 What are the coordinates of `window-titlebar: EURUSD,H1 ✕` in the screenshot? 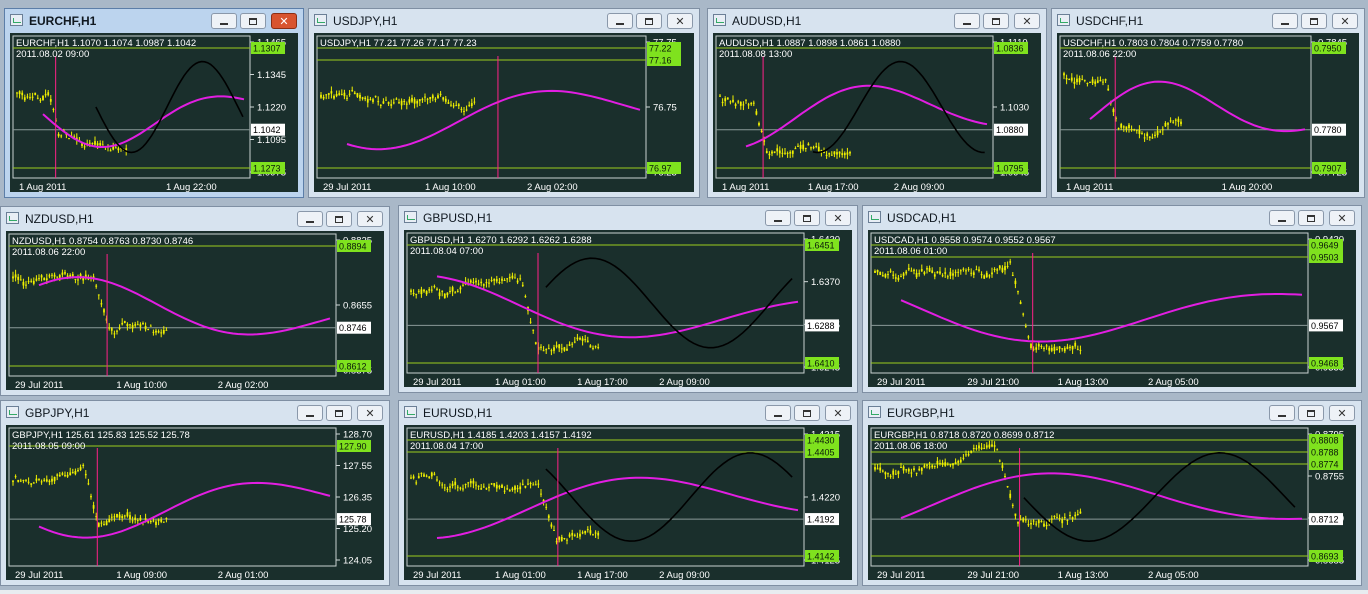 It's located at (628, 413).